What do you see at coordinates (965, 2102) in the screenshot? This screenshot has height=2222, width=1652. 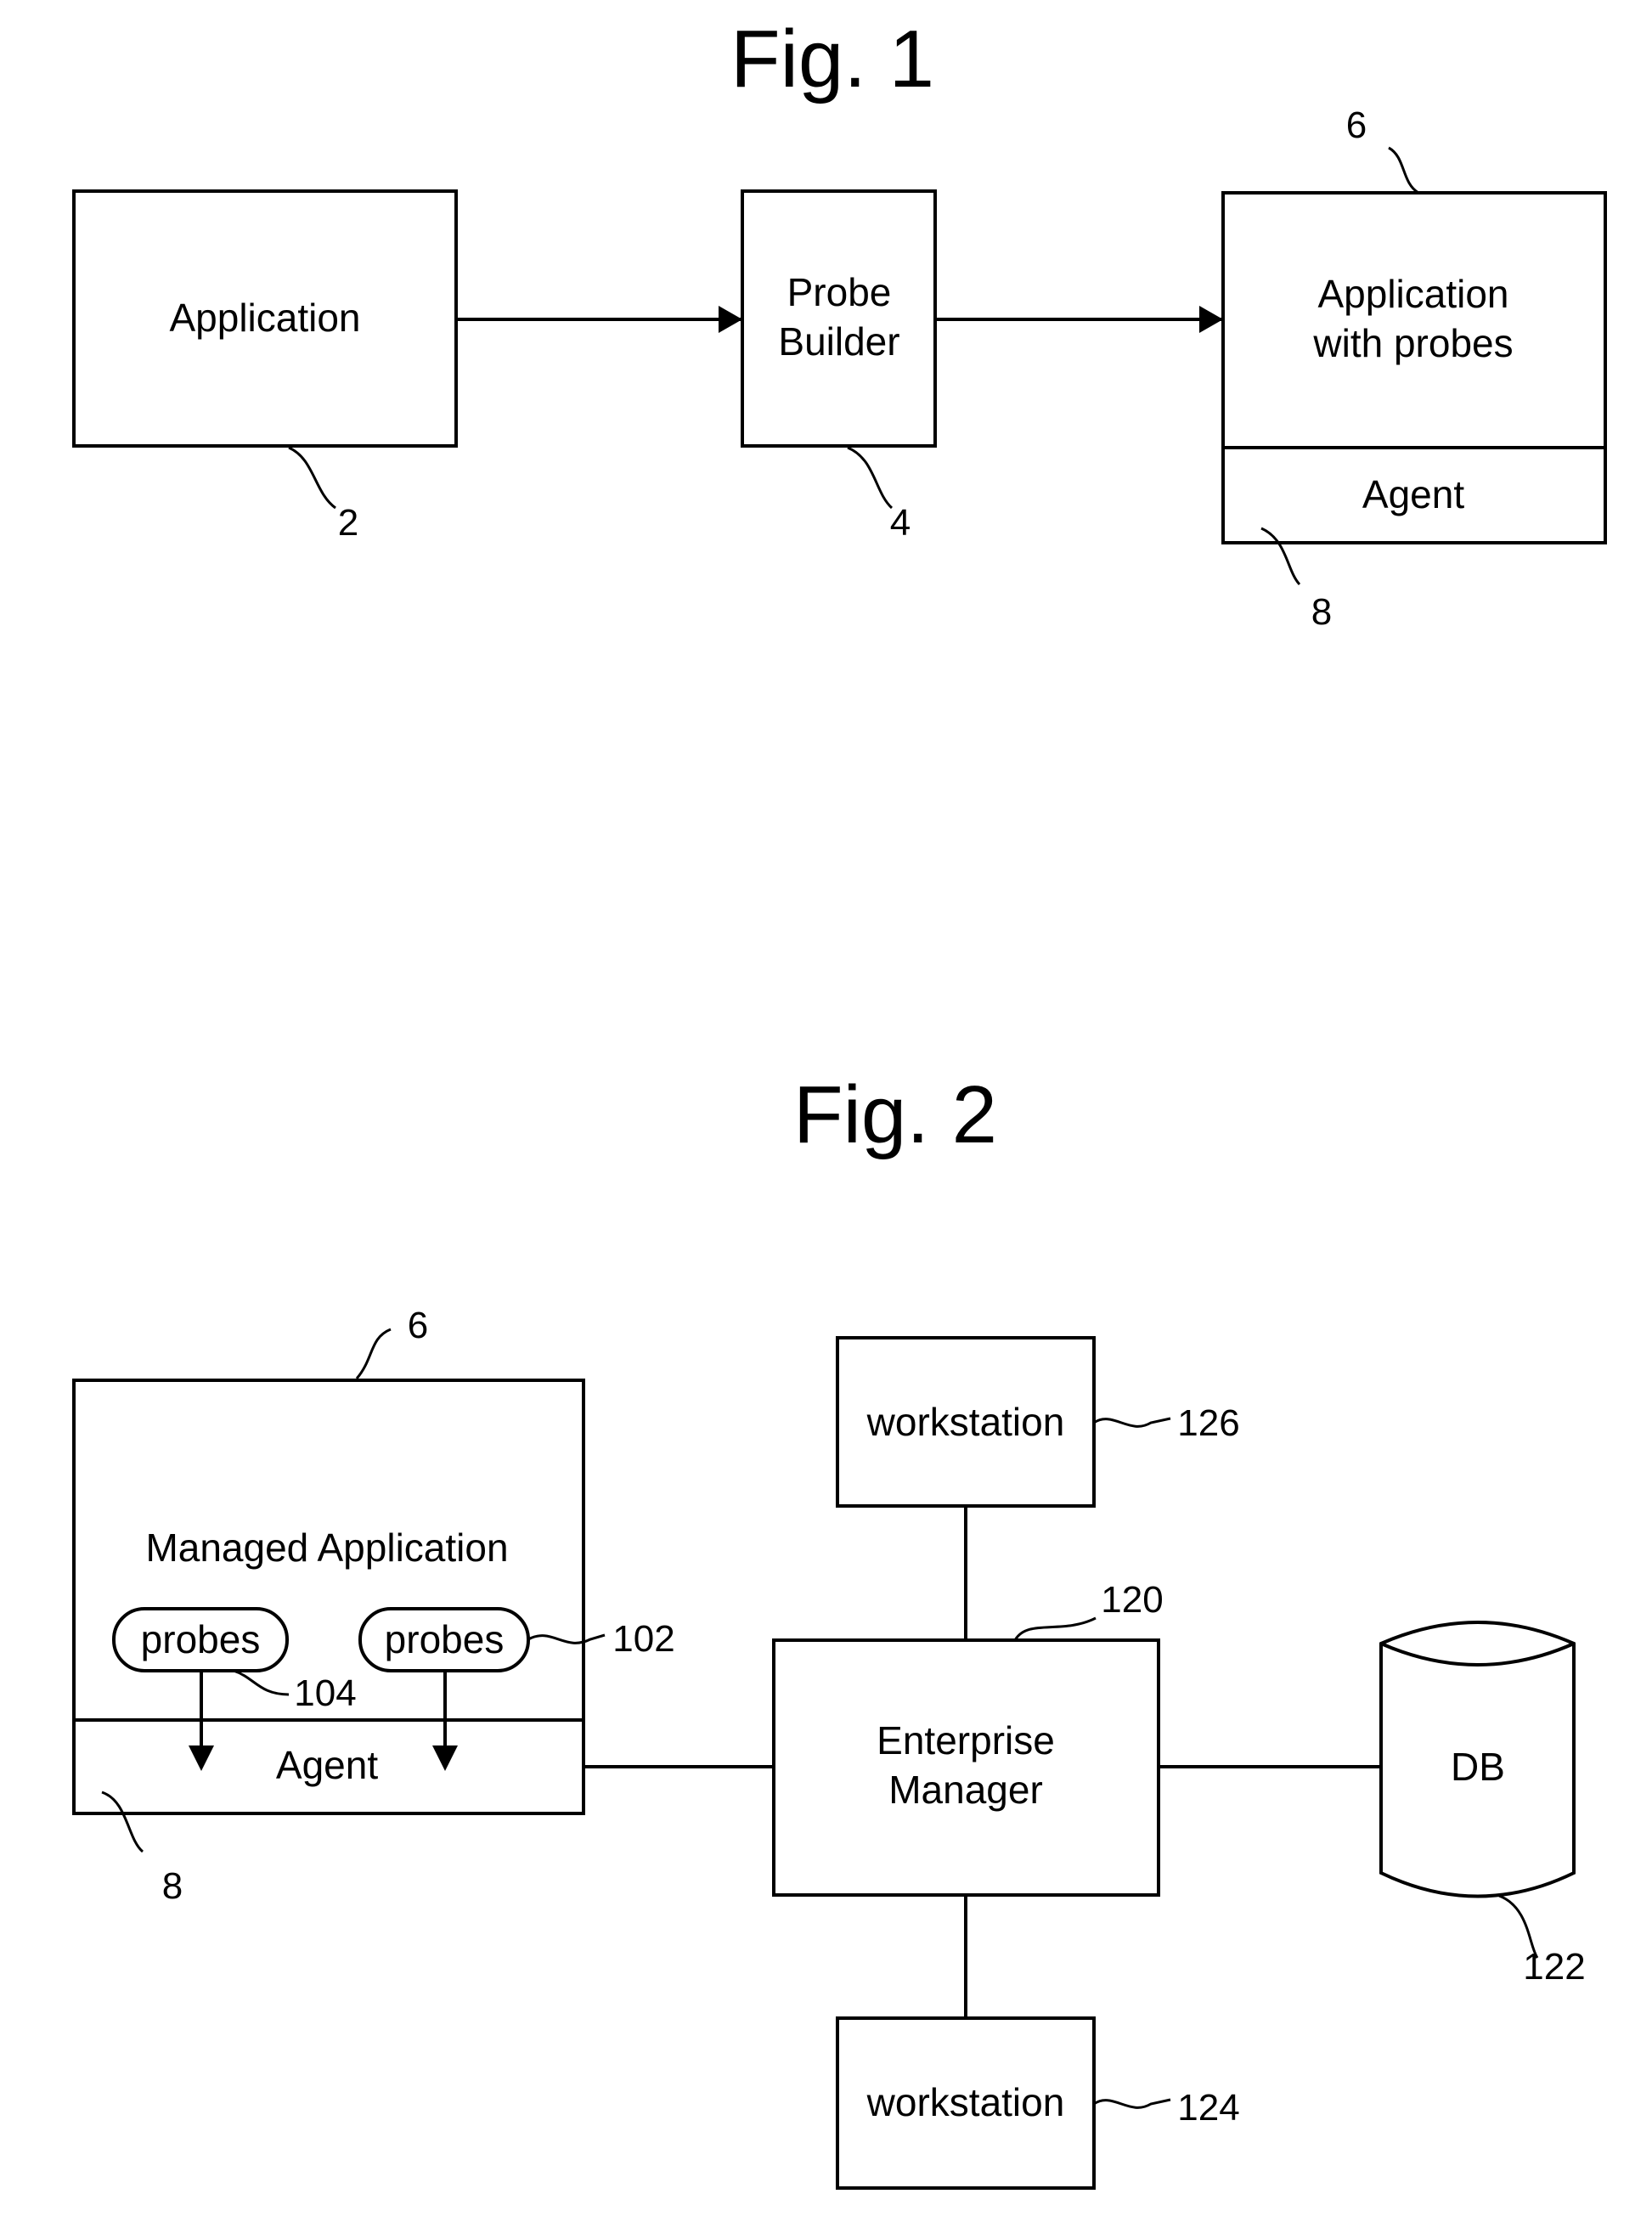 I see `workstation-bottom-label: workstation` at bounding box center [965, 2102].